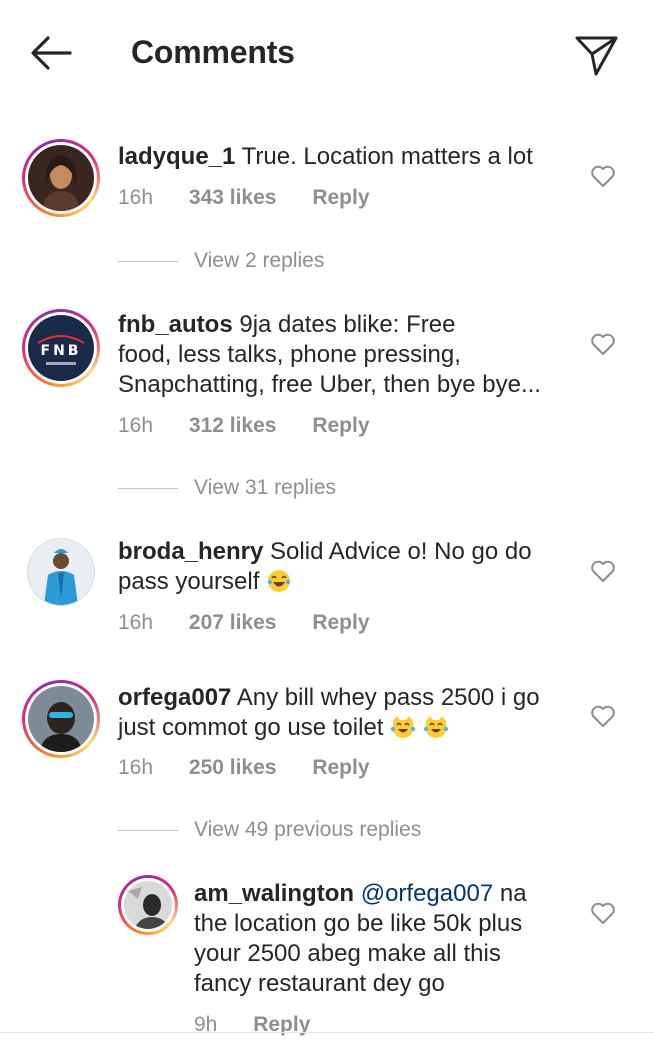  I want to click on back-arrow-icon, so click(52, 53).